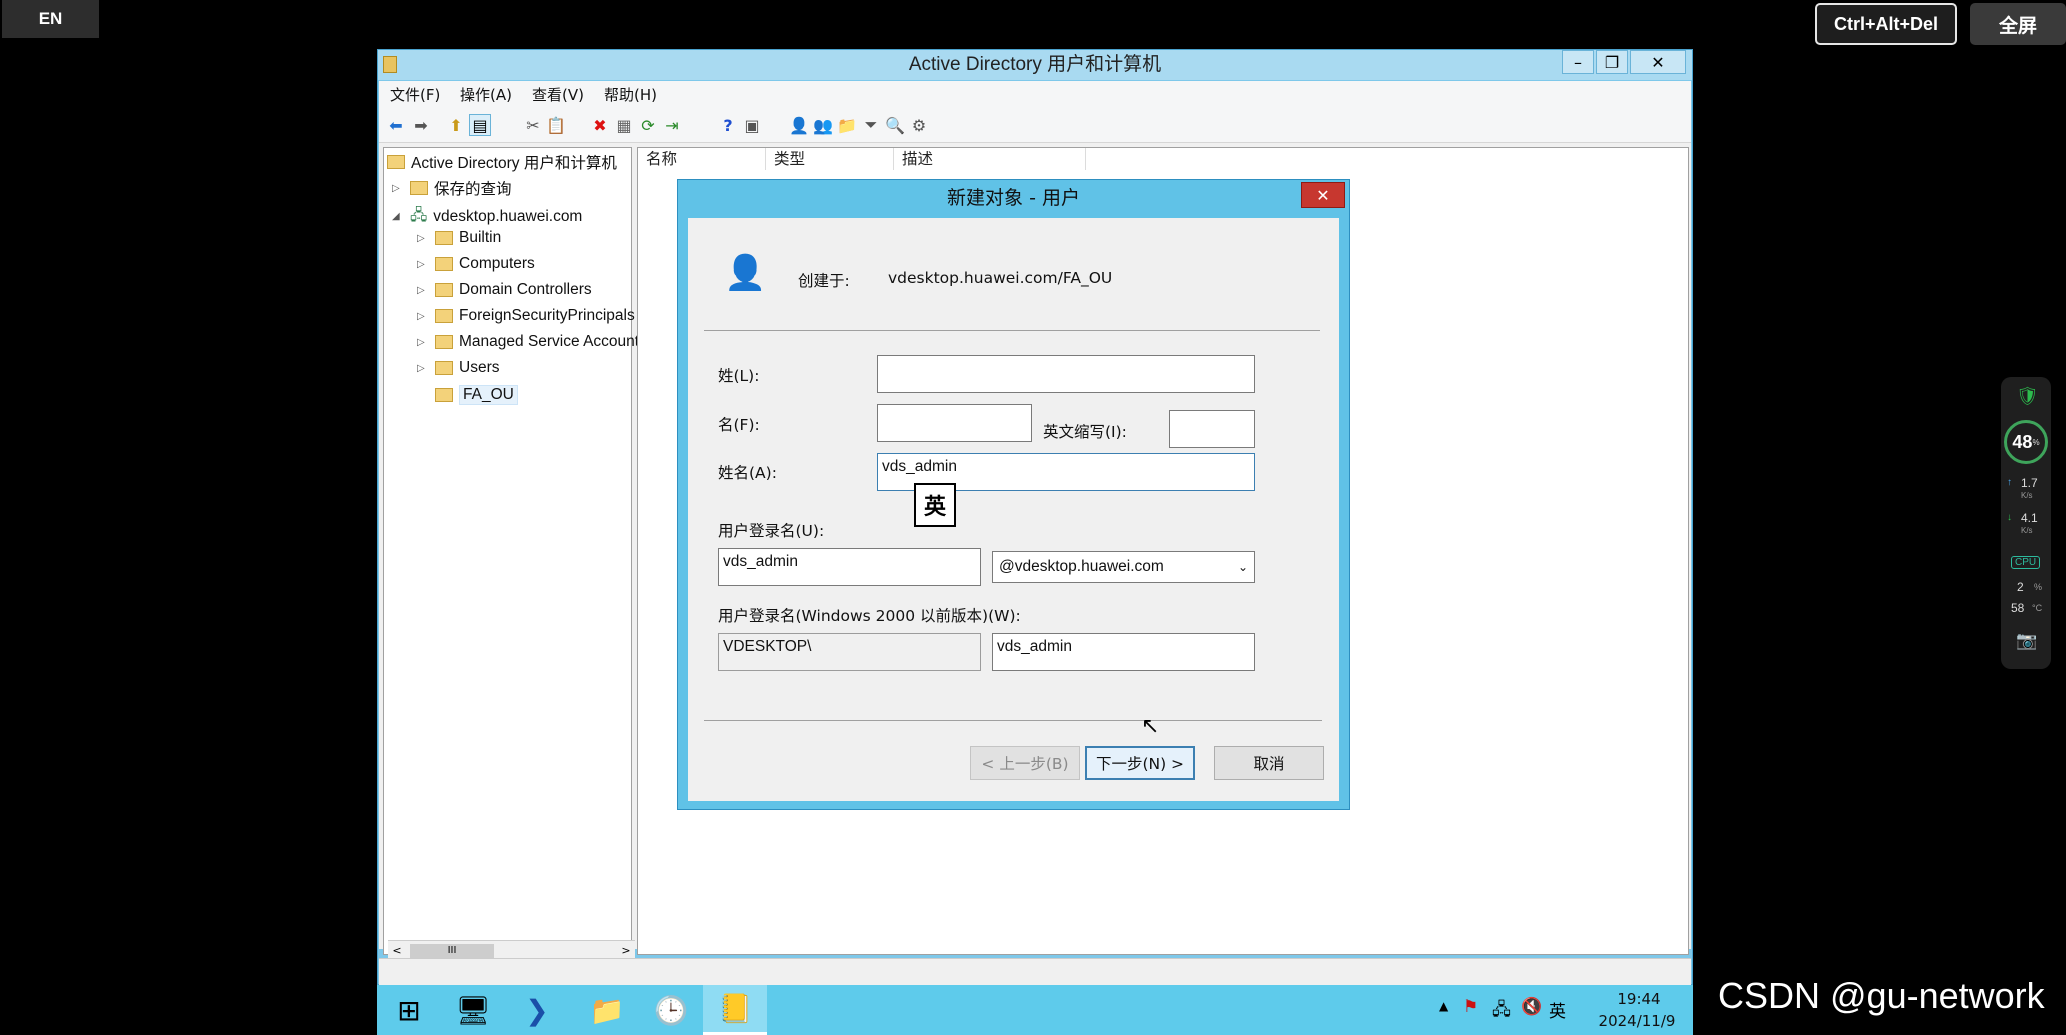 Image resolution: width=2066 pixels, height=1035 pixels. I want to click on language-badge: EN, so click(50, 19).